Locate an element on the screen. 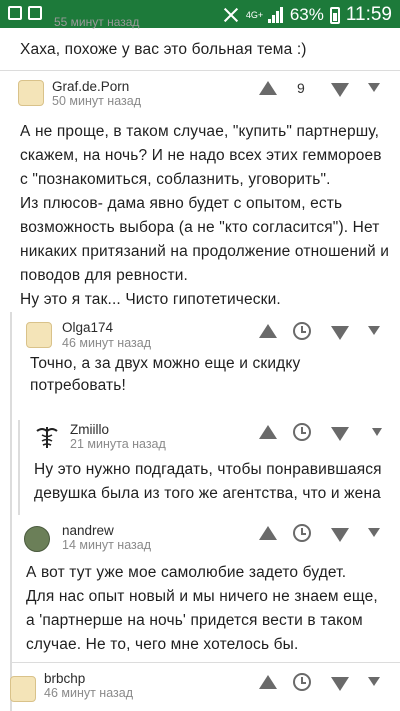  comment-line: Точно, а за двух можно еще и скидку is located at coordinates (165, 363).